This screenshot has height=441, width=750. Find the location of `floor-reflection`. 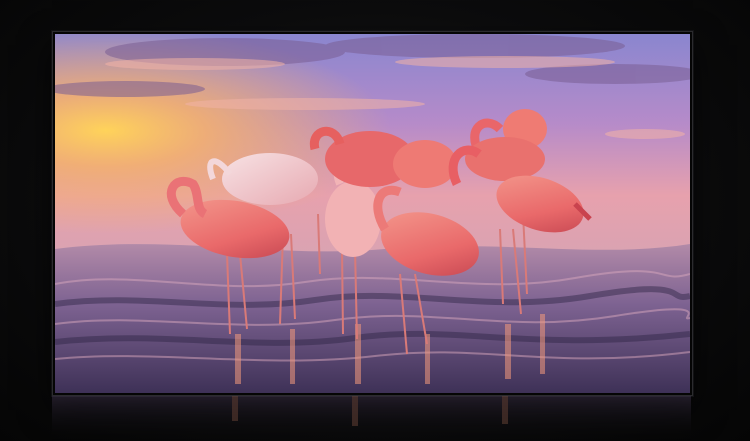

floor-reflection is located at coordinates (371, 418).